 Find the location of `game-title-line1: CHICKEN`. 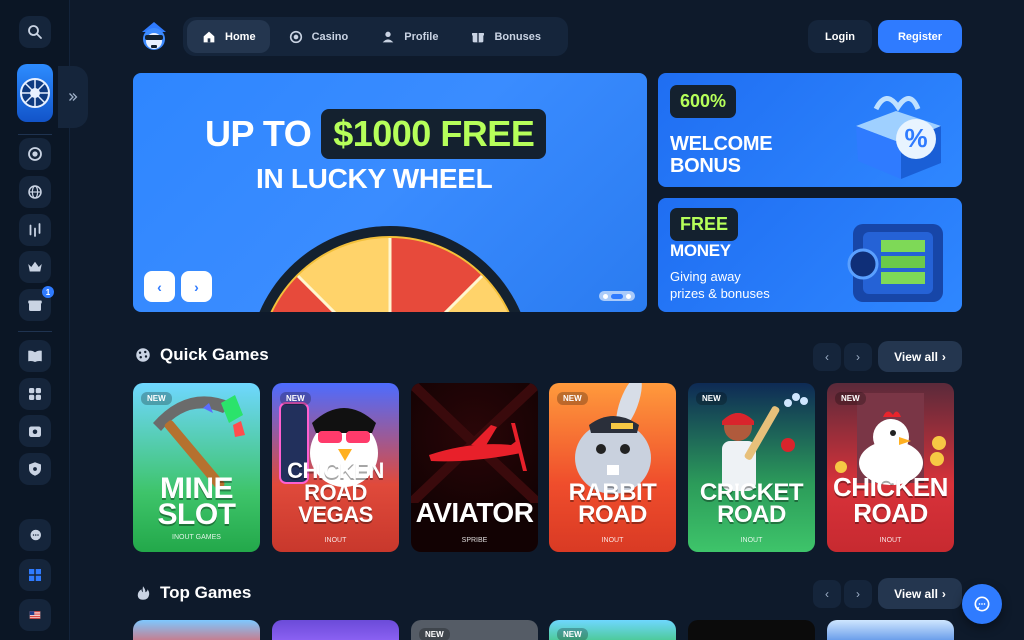

game-title-line1: CHICKEN is located at coordinates (890, 487).